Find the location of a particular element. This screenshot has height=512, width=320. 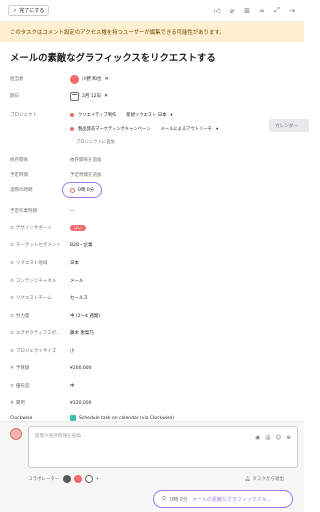

due-value: 2月 12日 is located at coordinates (91, 96).